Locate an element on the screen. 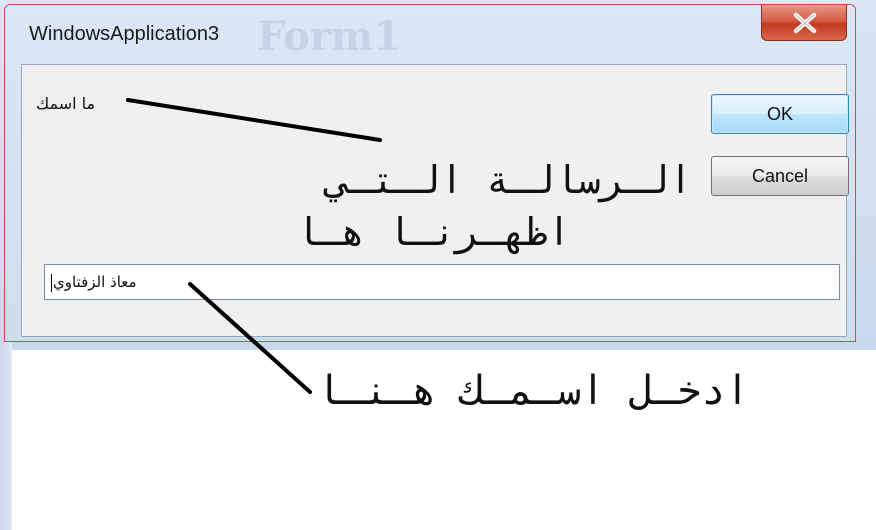 This screenshot has width=876, height=530. annotation-message-line1: الـرسالـة الـتـي is located at coordinates (509, 180).